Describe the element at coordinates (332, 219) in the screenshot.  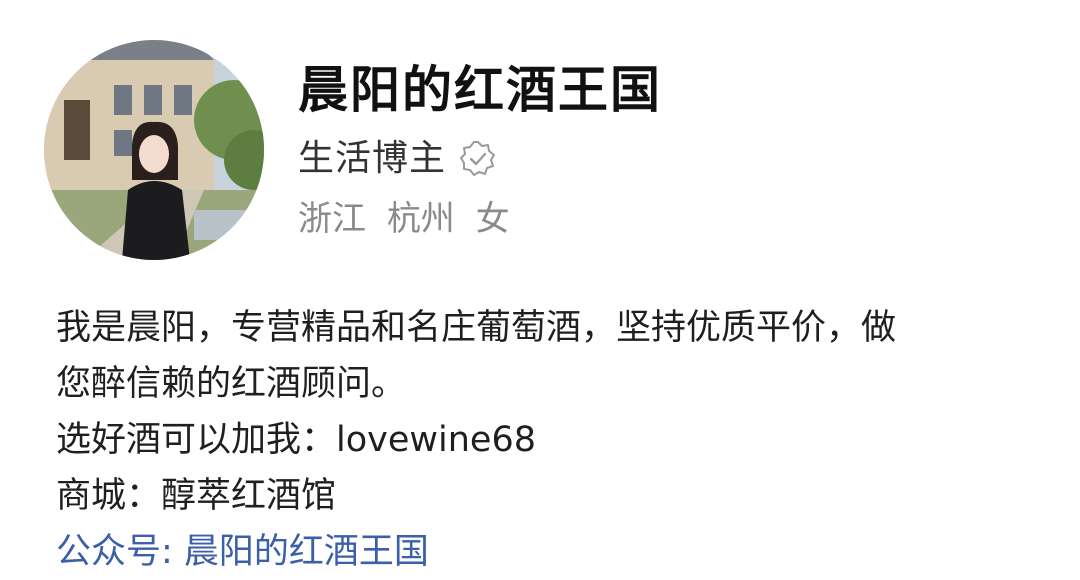
I see `location-province: 浙江` at that location.